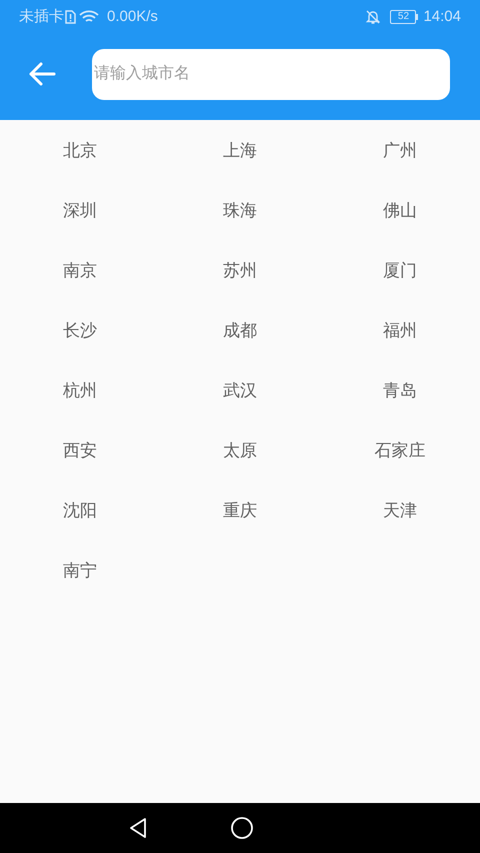 The width and height of the screenshot is (480, 853). What do you see at coordinates (132, 16) in the screenshot?
I see `network-speed-text: 0.00K/s` at bounding box center [132, 16].